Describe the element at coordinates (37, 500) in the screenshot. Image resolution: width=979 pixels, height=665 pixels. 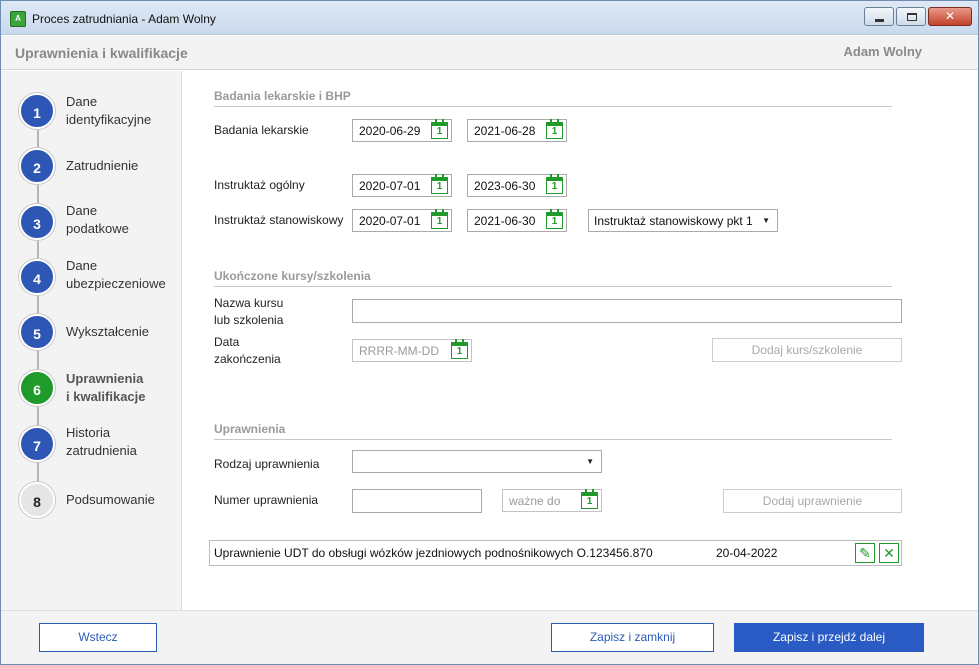
I see `step-number: 8` at that location.